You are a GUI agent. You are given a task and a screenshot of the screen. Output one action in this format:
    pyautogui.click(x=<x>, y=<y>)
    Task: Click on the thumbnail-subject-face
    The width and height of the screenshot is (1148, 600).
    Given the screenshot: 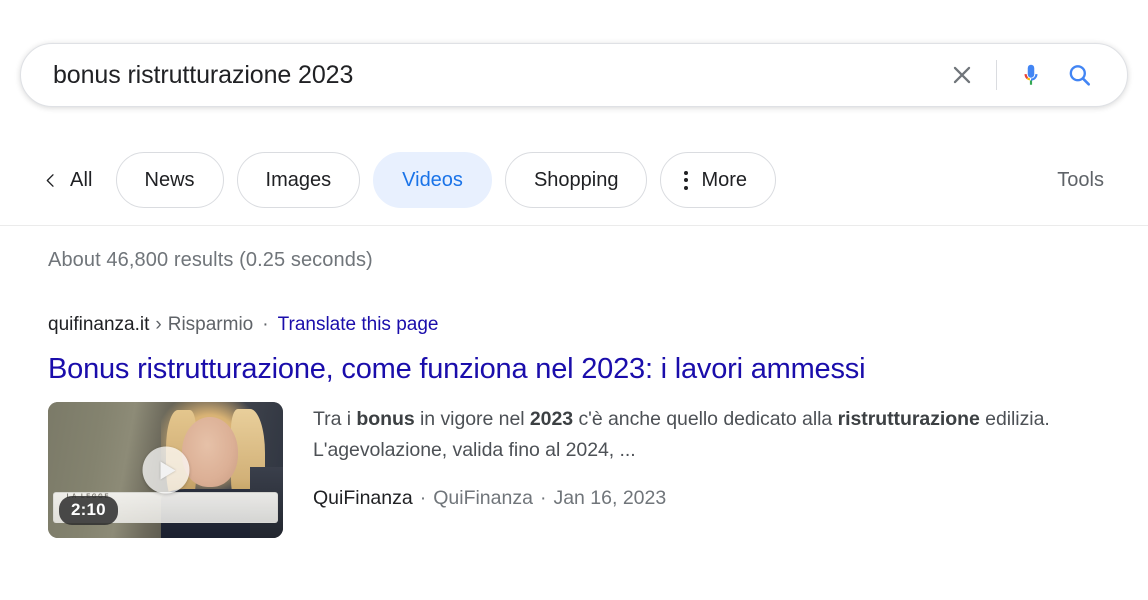 What is the action you would take?
    pyautogui.click(x=209, y=451)
    